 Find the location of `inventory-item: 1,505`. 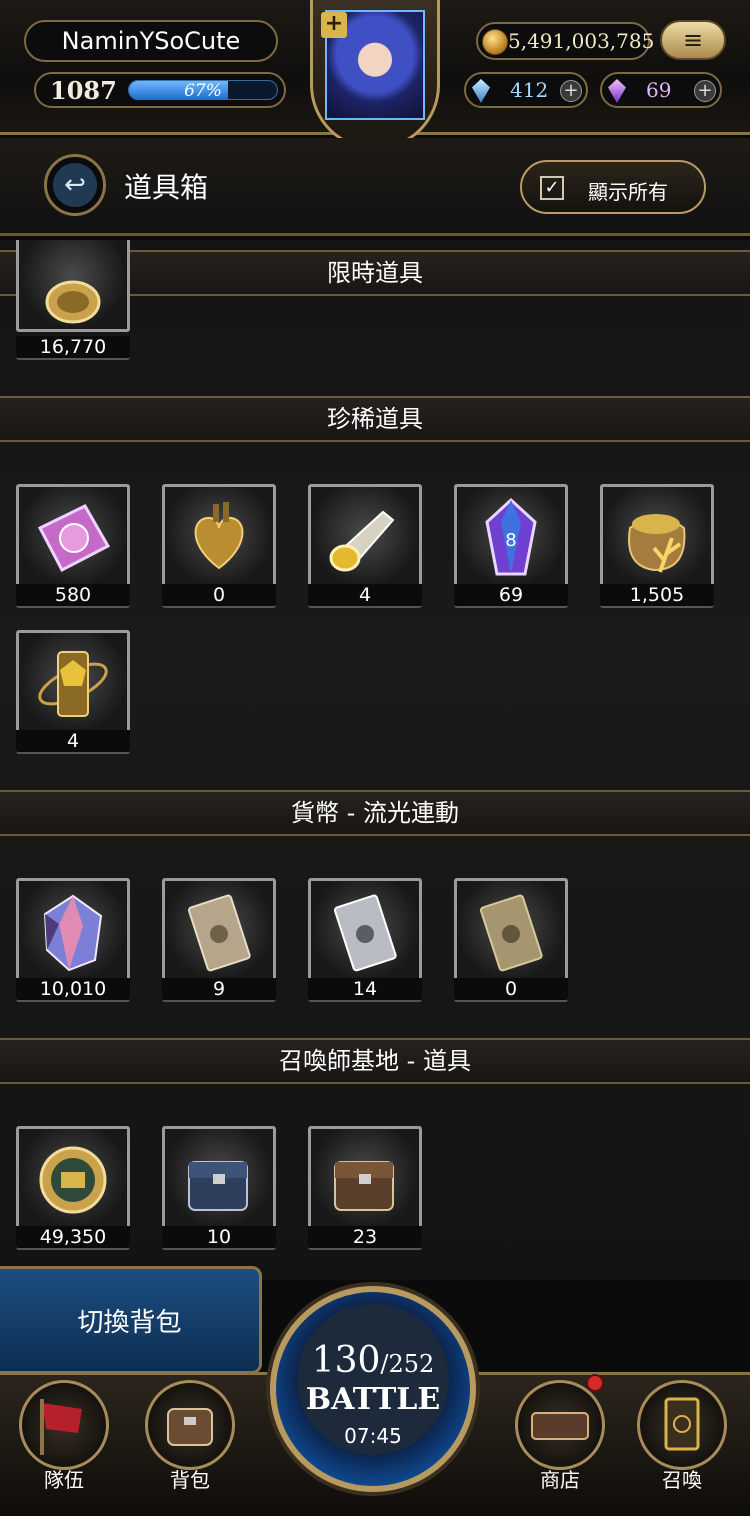

inventory-item: 1,505 is located at coordinates (657, 547).